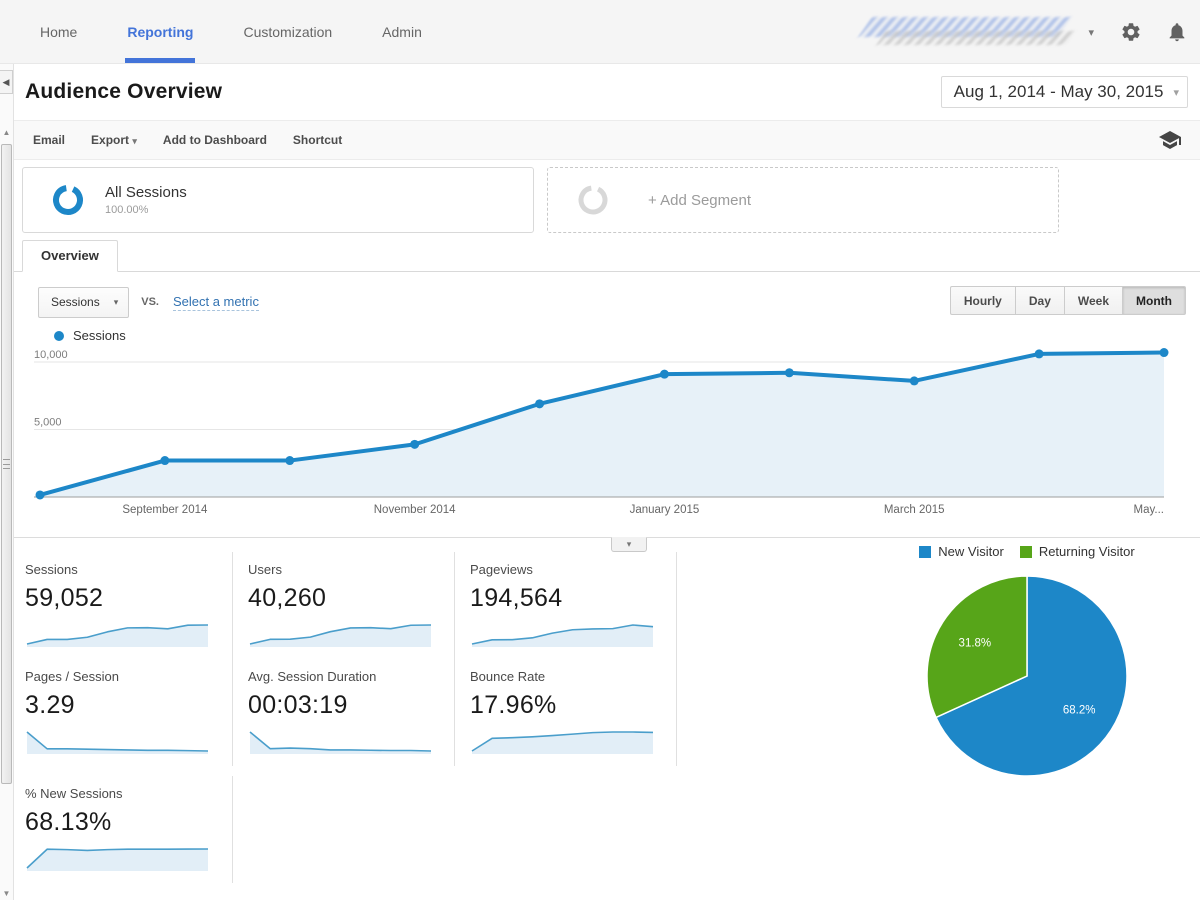 Image resolution: width=1200 pixels, height=900 pixels. Describe the element at coordinates (215, 140) in the screenshot. I see `add-to-dashboard-button: Add to Dashboard` at that location.